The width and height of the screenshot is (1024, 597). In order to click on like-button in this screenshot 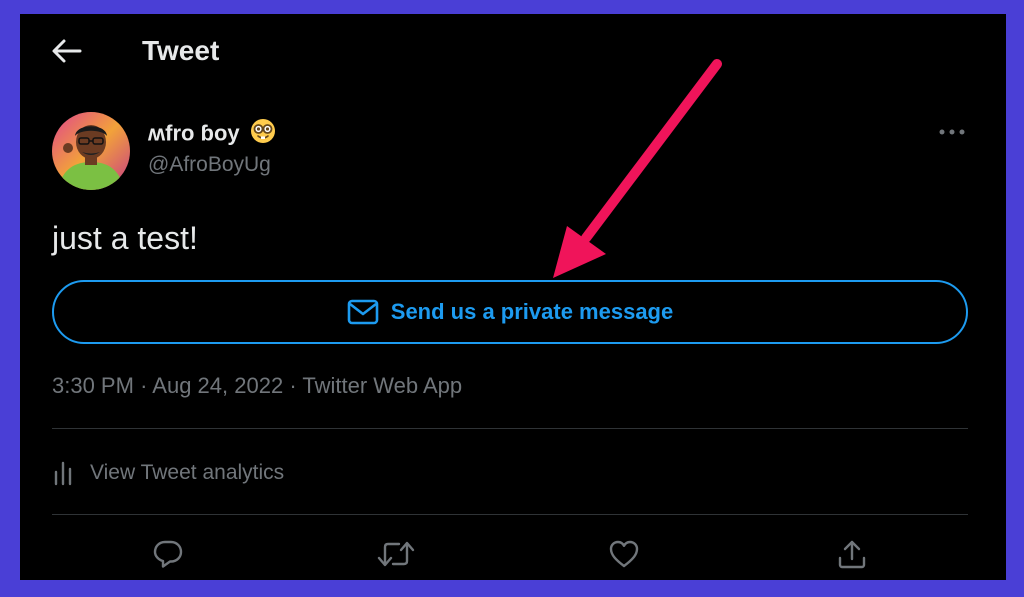, I will do `click(624, 554)`.